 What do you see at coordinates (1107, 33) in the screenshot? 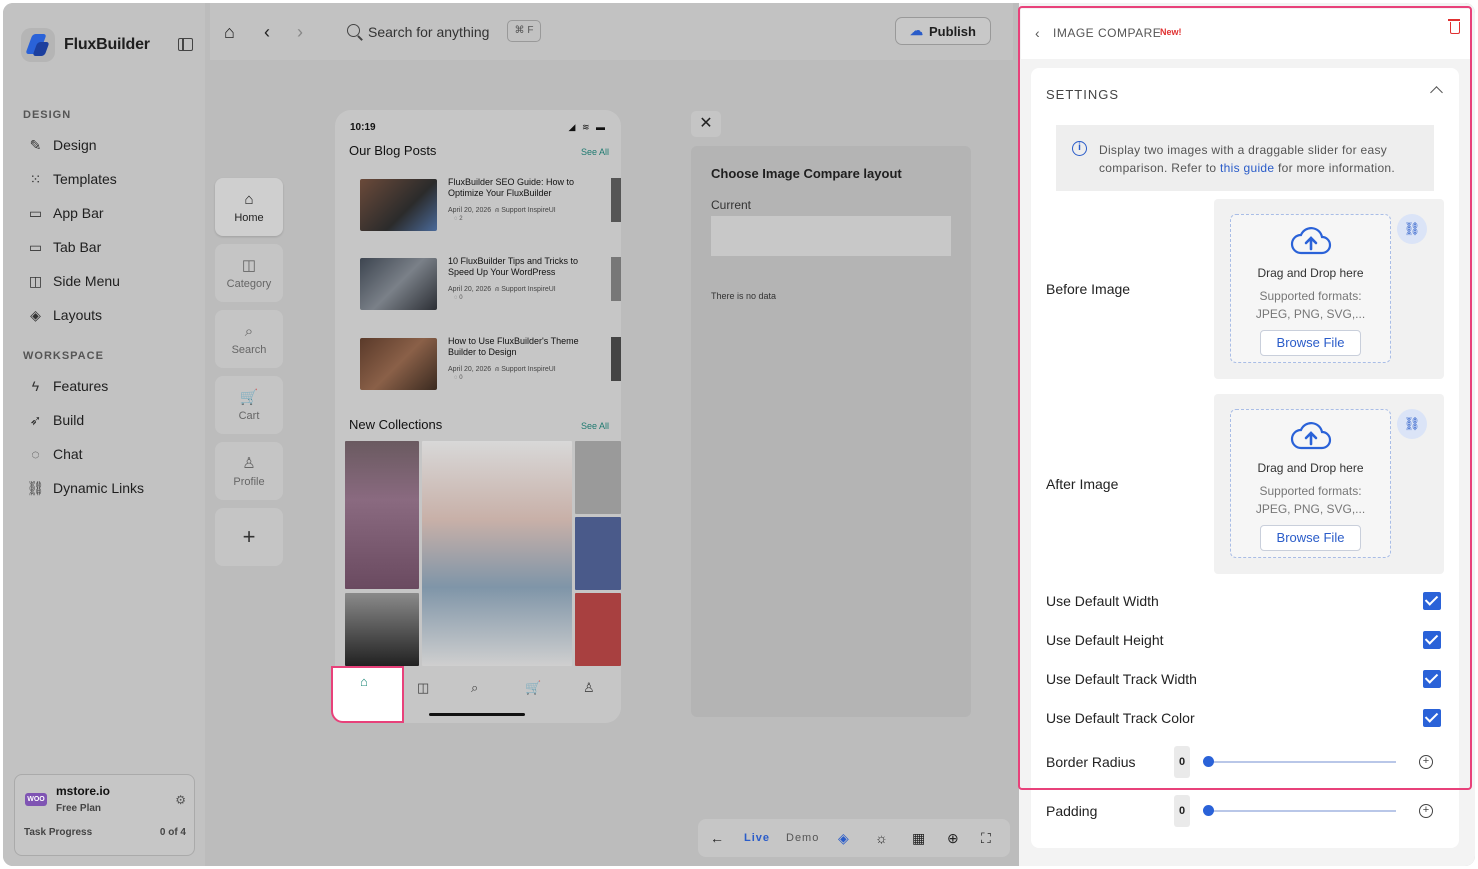
I see `panel-title: IMAGE COMPARE` at bounding box center [1107, 33].